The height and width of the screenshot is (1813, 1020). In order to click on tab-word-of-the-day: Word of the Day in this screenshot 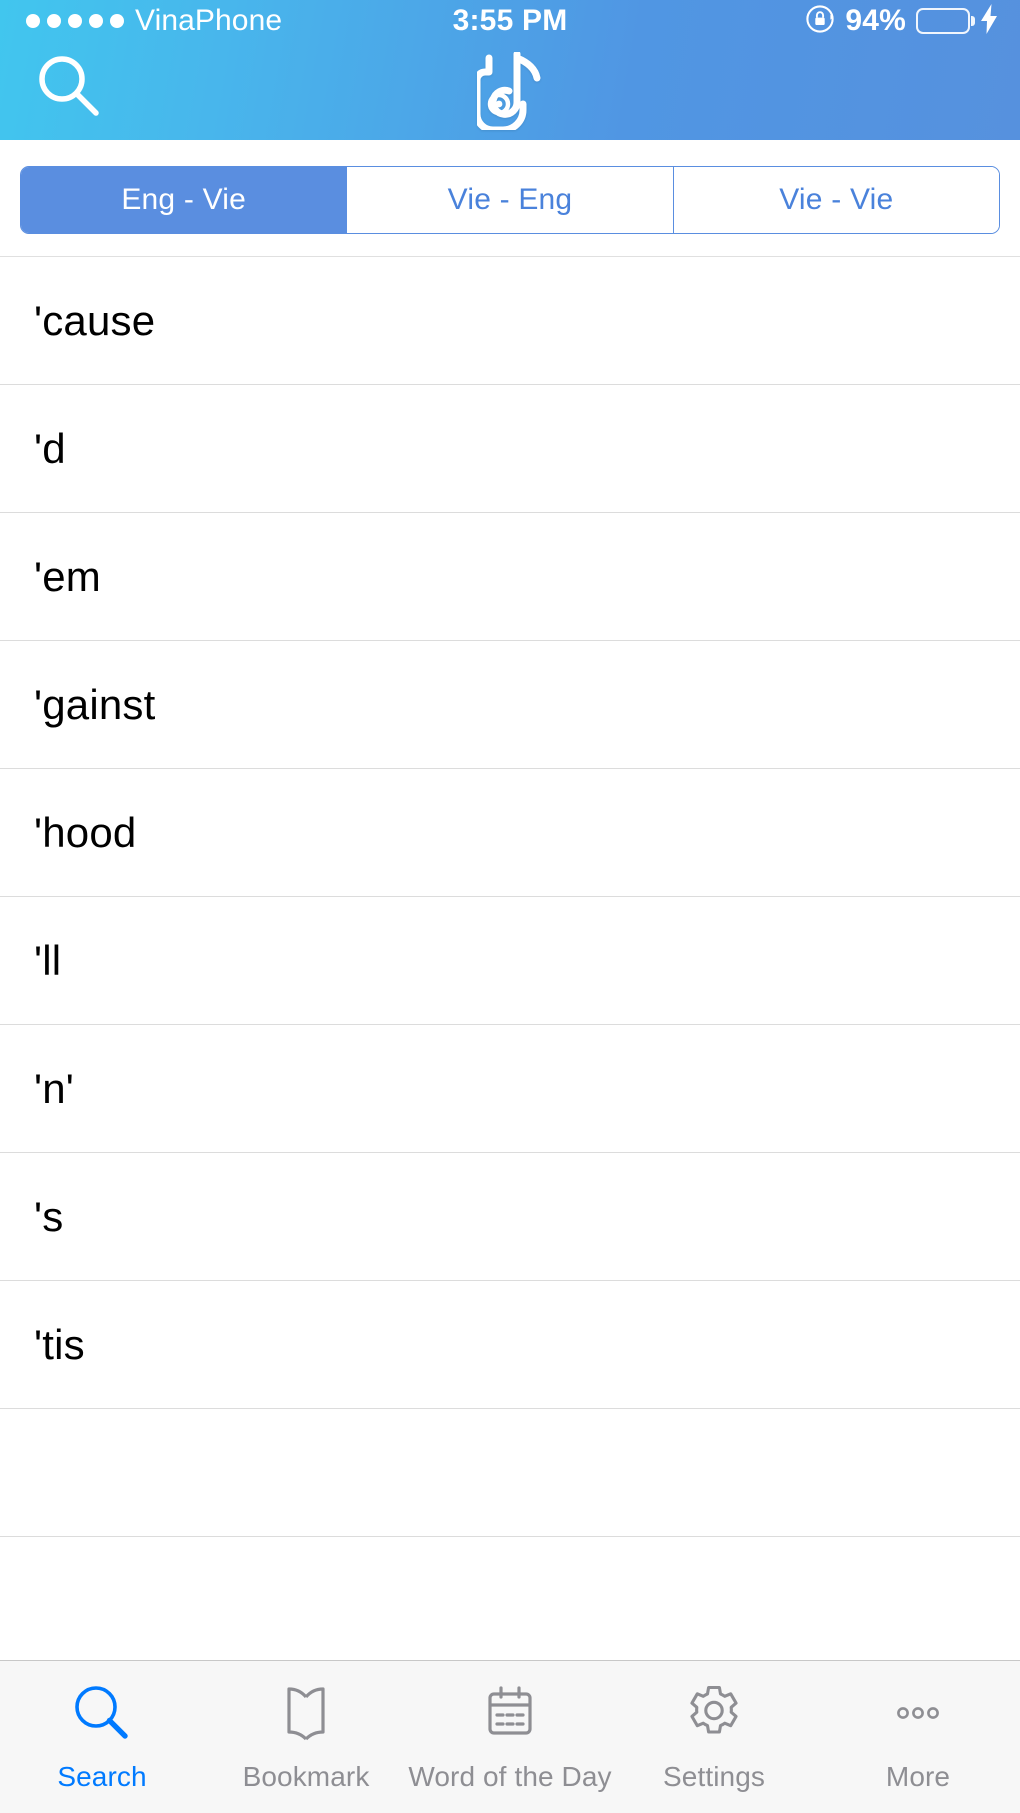, I will do `click(510, 1744)`.